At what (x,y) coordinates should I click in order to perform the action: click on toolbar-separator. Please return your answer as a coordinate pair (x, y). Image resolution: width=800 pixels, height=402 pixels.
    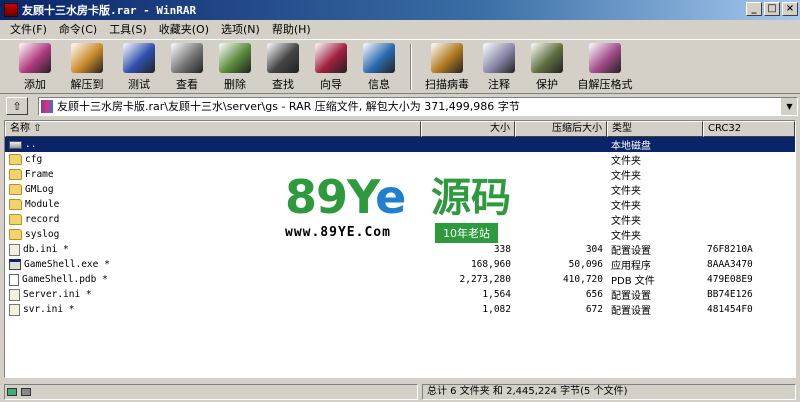
    Looking at the image, I should click on (411, 67).